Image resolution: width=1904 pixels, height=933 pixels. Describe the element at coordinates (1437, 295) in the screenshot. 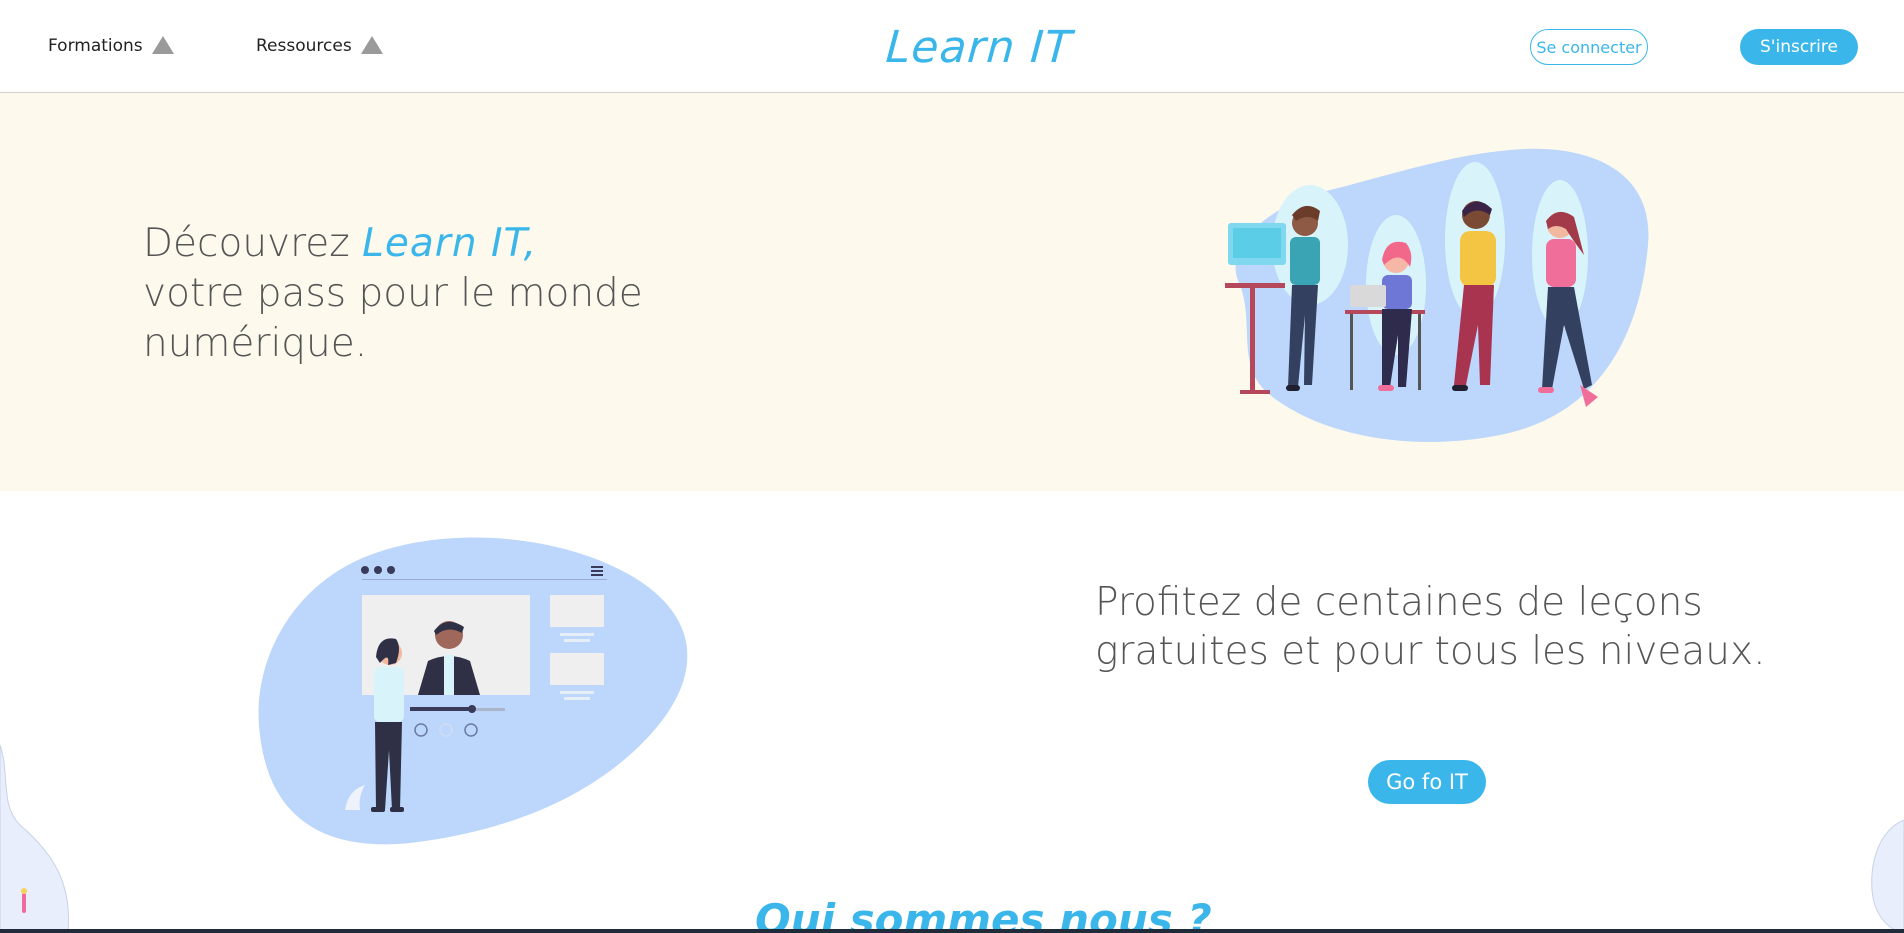

I see `team-illustration` at that location.